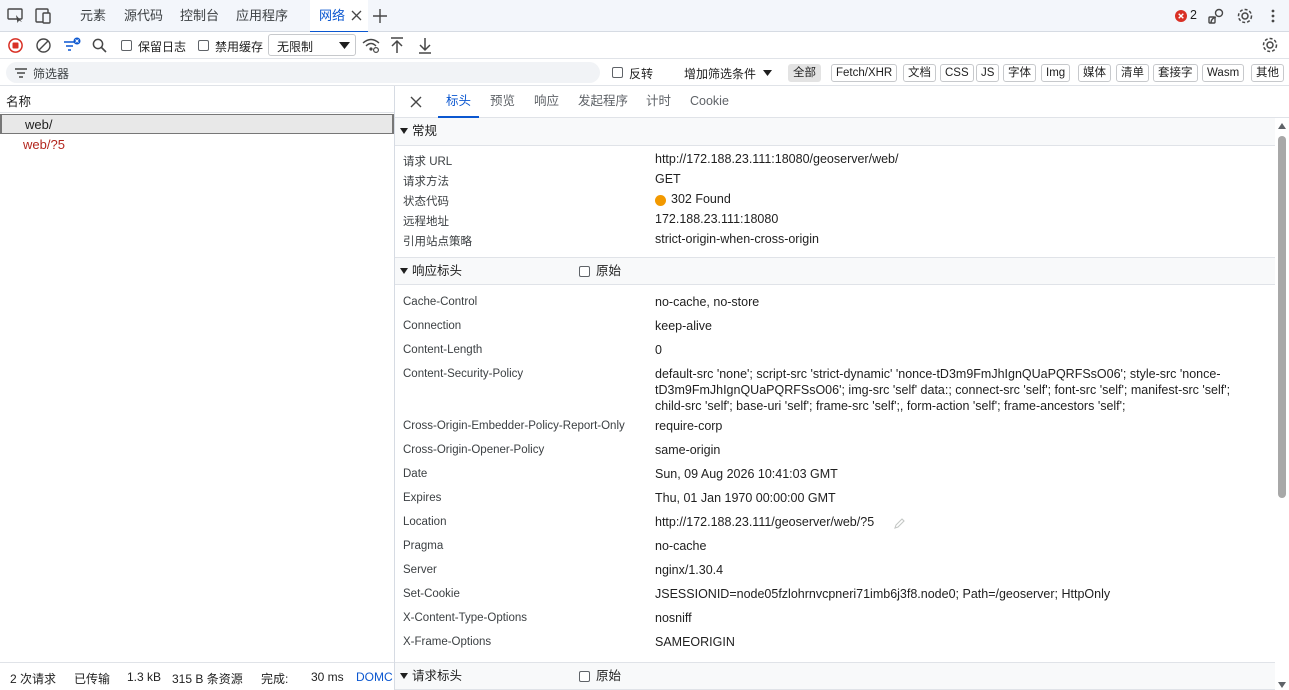 This screenshot has width=1289, height=690. Describe the element at coordinates (51, 74) in the screenshot. I see `filter-placeholder: 筛选器` at that location.